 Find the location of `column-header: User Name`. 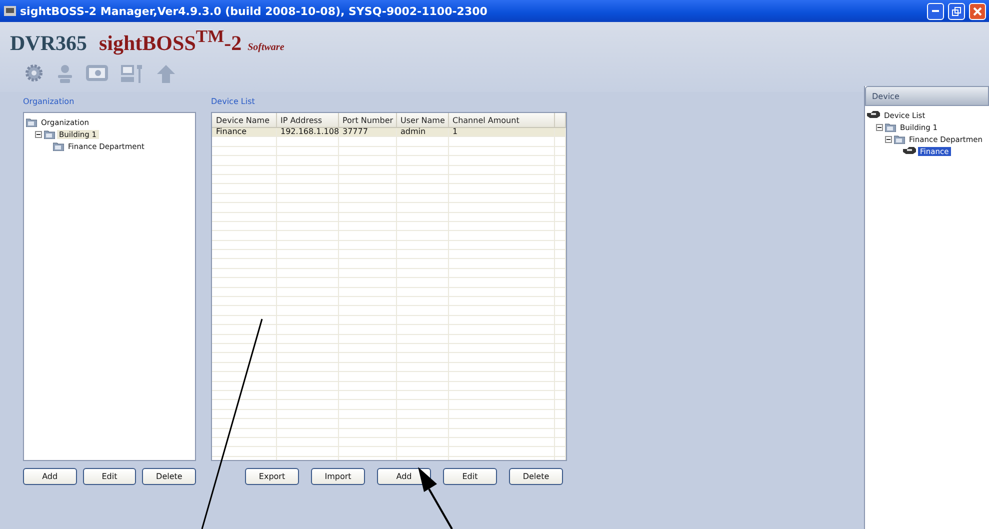

column-header: User Name is located at coordinates (422, 120).